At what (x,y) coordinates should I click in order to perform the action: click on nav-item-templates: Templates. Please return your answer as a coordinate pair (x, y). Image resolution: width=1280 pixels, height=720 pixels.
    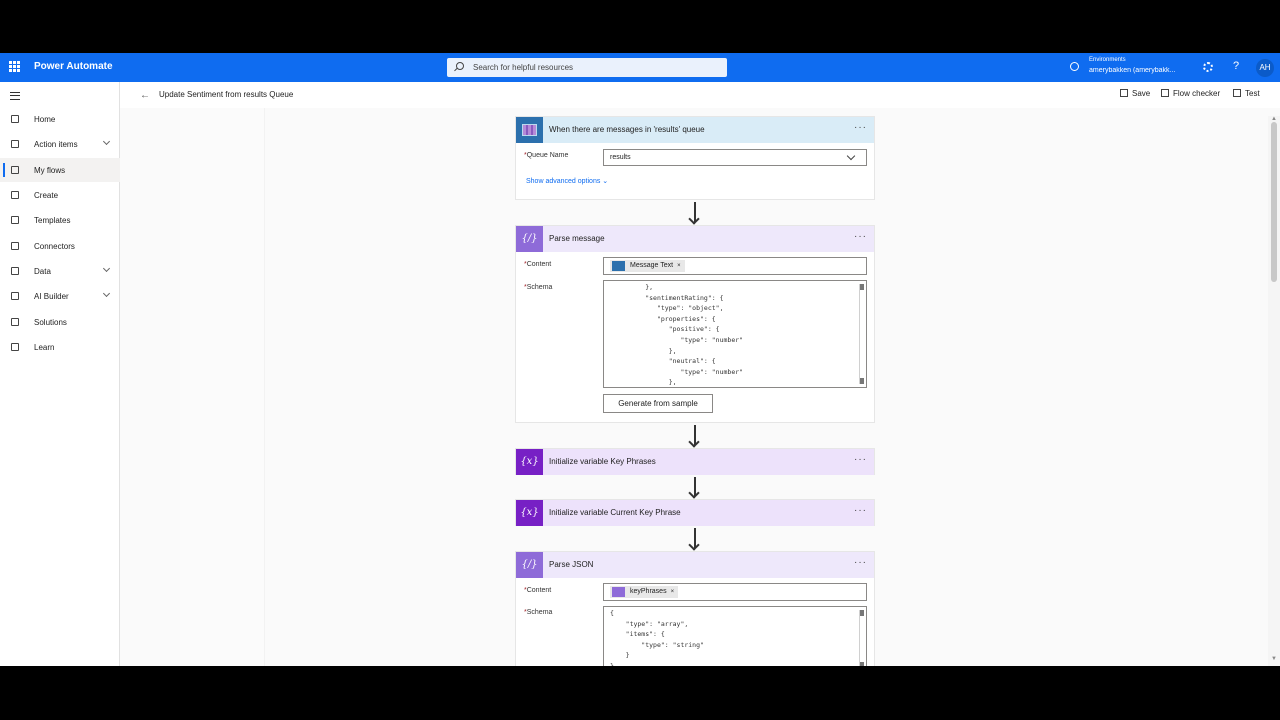
    Looking at the image, I should click on (60, 220).